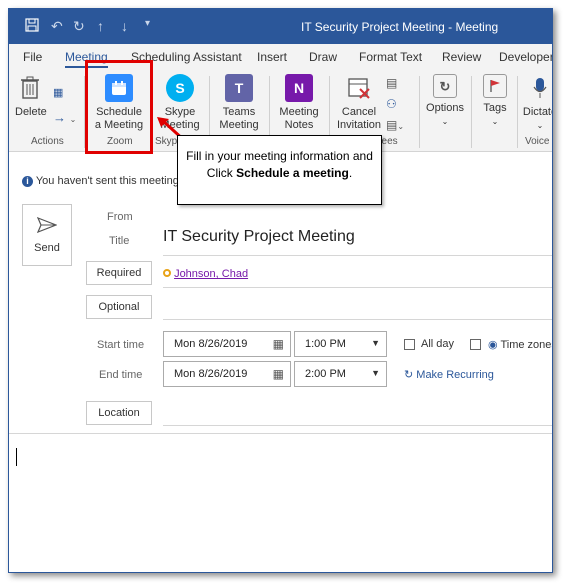 The width and height of the screenshot is (563, 583). What do you see at coordinates (272, 57) in the screenshot?
I see `tab-insert: Insert` at bounding box center [272, 57].